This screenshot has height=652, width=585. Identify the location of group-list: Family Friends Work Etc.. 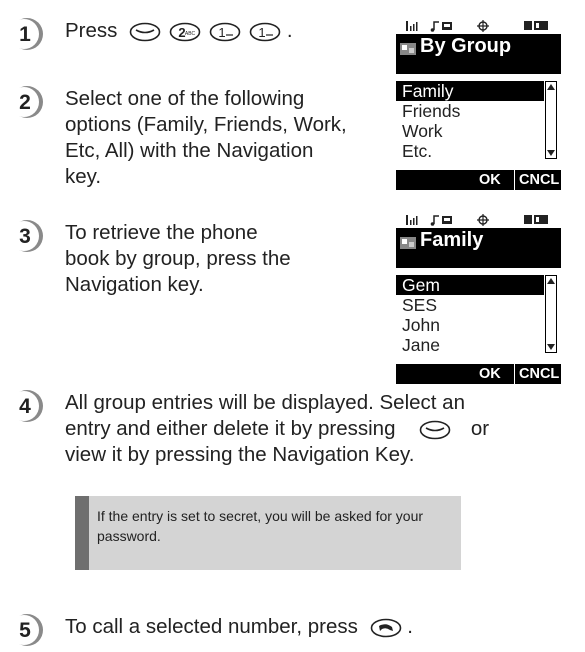
(470, 121).